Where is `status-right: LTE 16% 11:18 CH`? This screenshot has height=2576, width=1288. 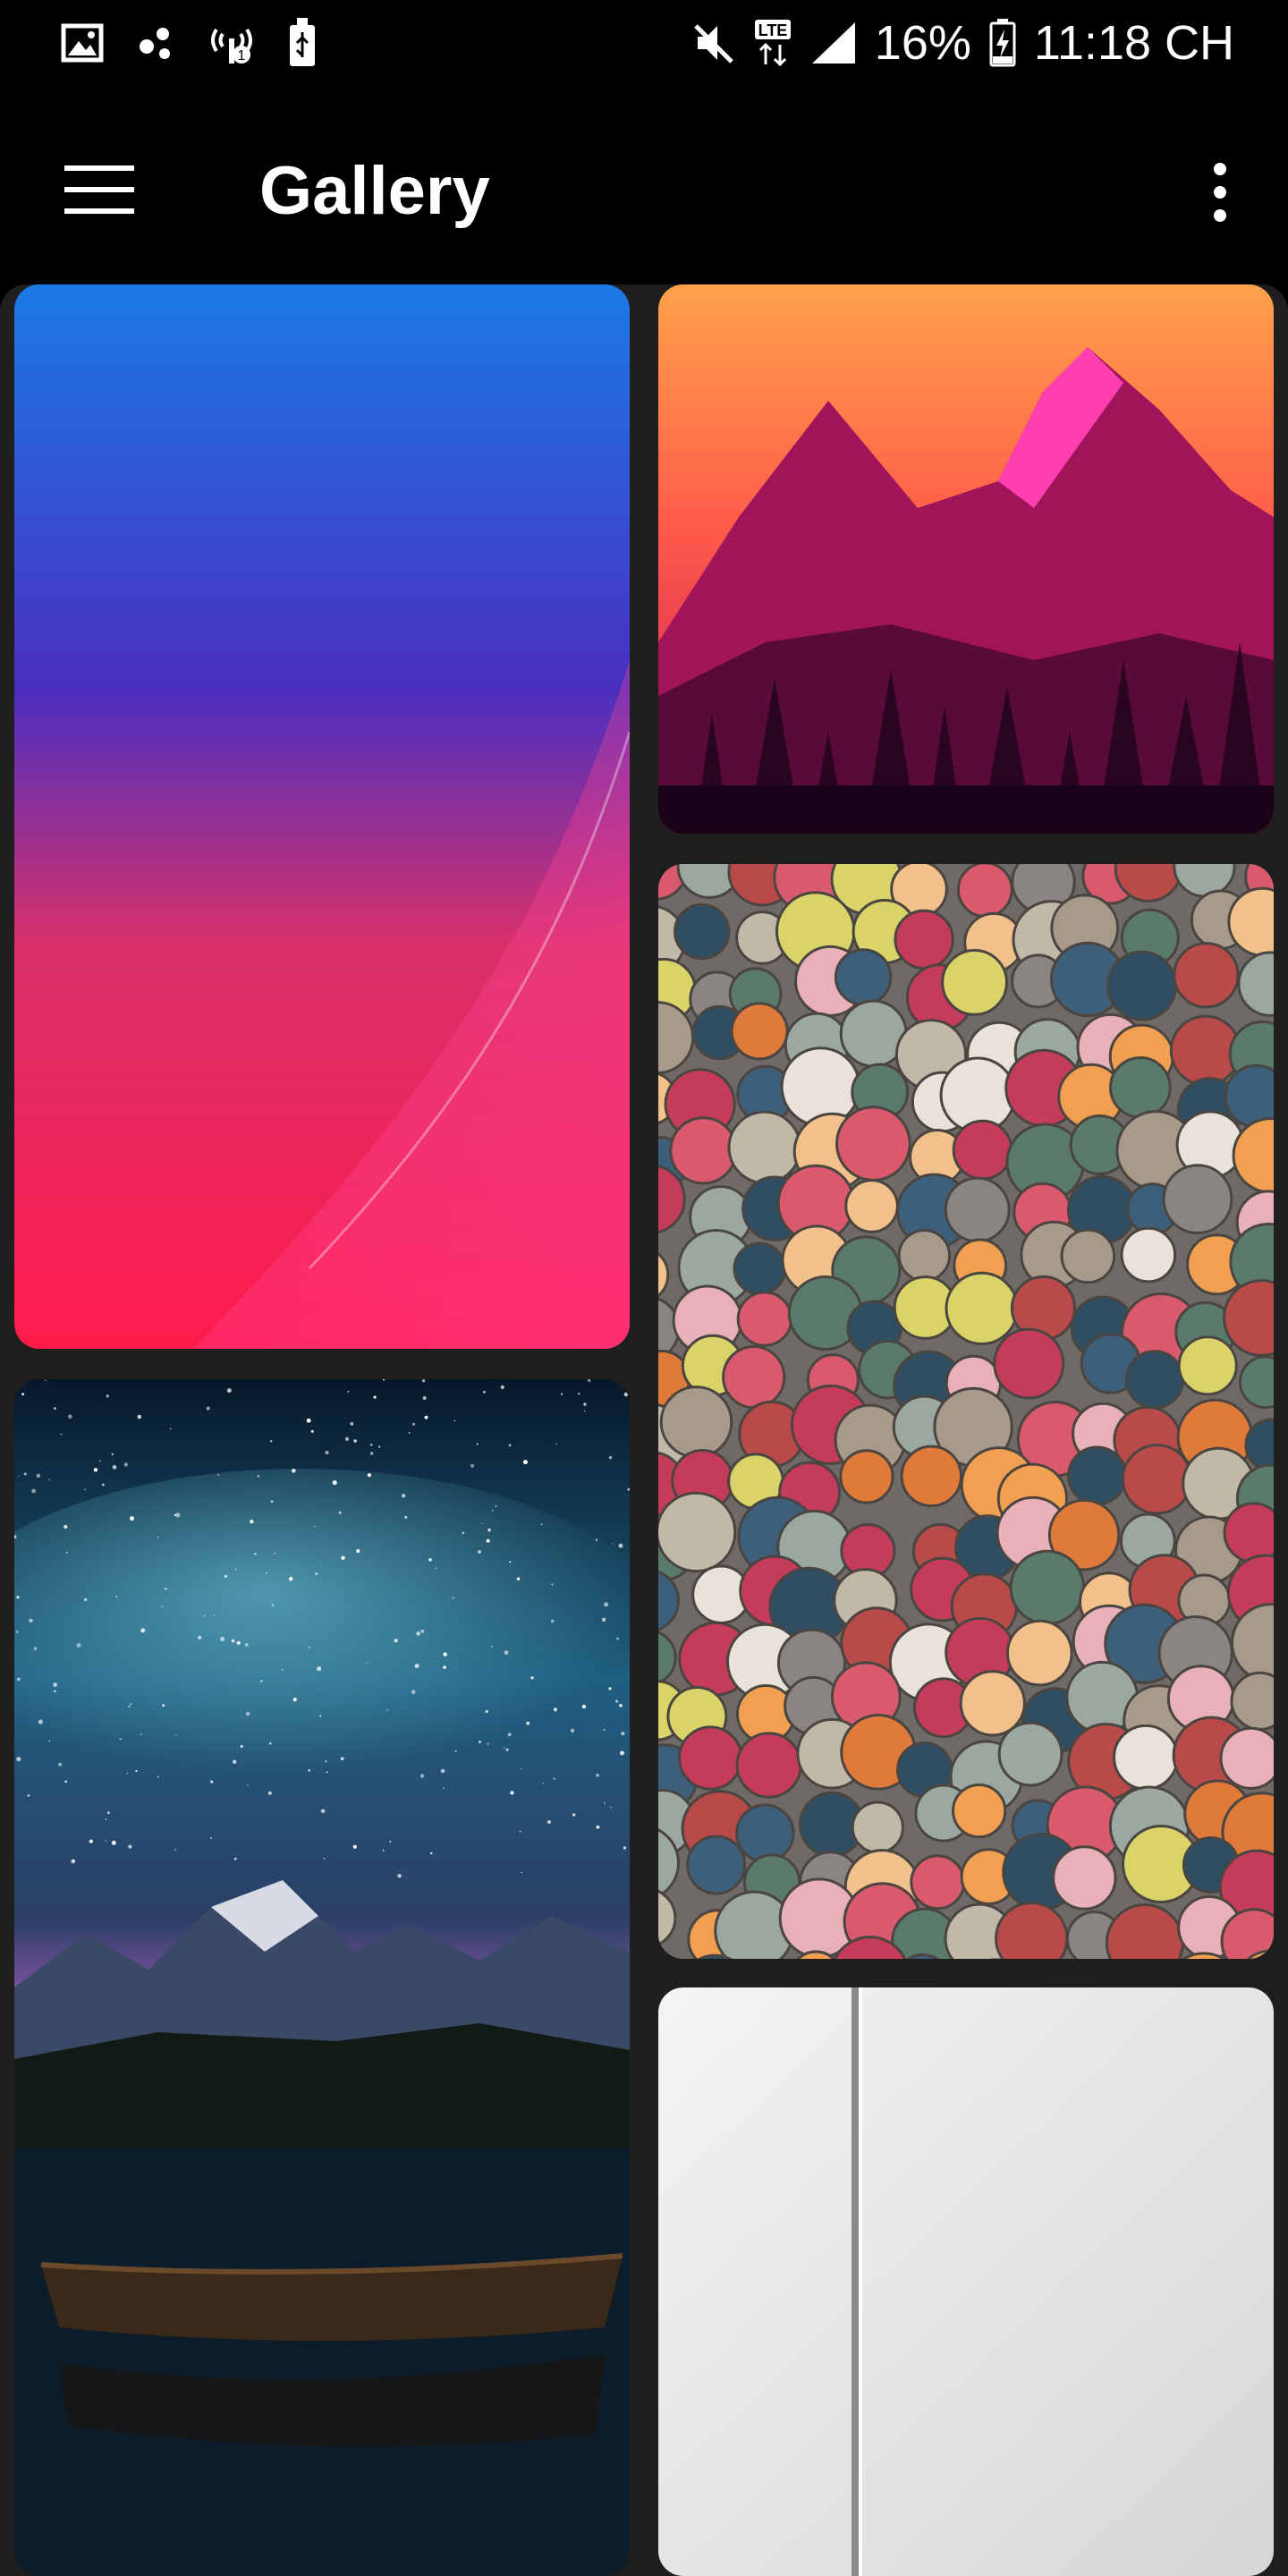 status-right: LTE 16% 11:18 CH is located at coordinates (963, 43).